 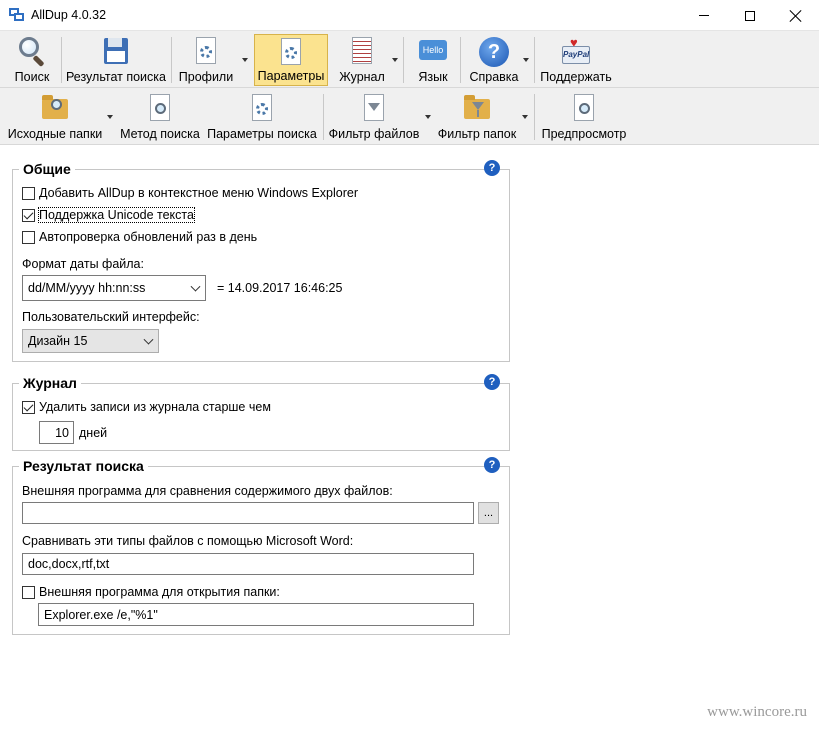 I want to click on journal-icon, so click(x=362, y=52).